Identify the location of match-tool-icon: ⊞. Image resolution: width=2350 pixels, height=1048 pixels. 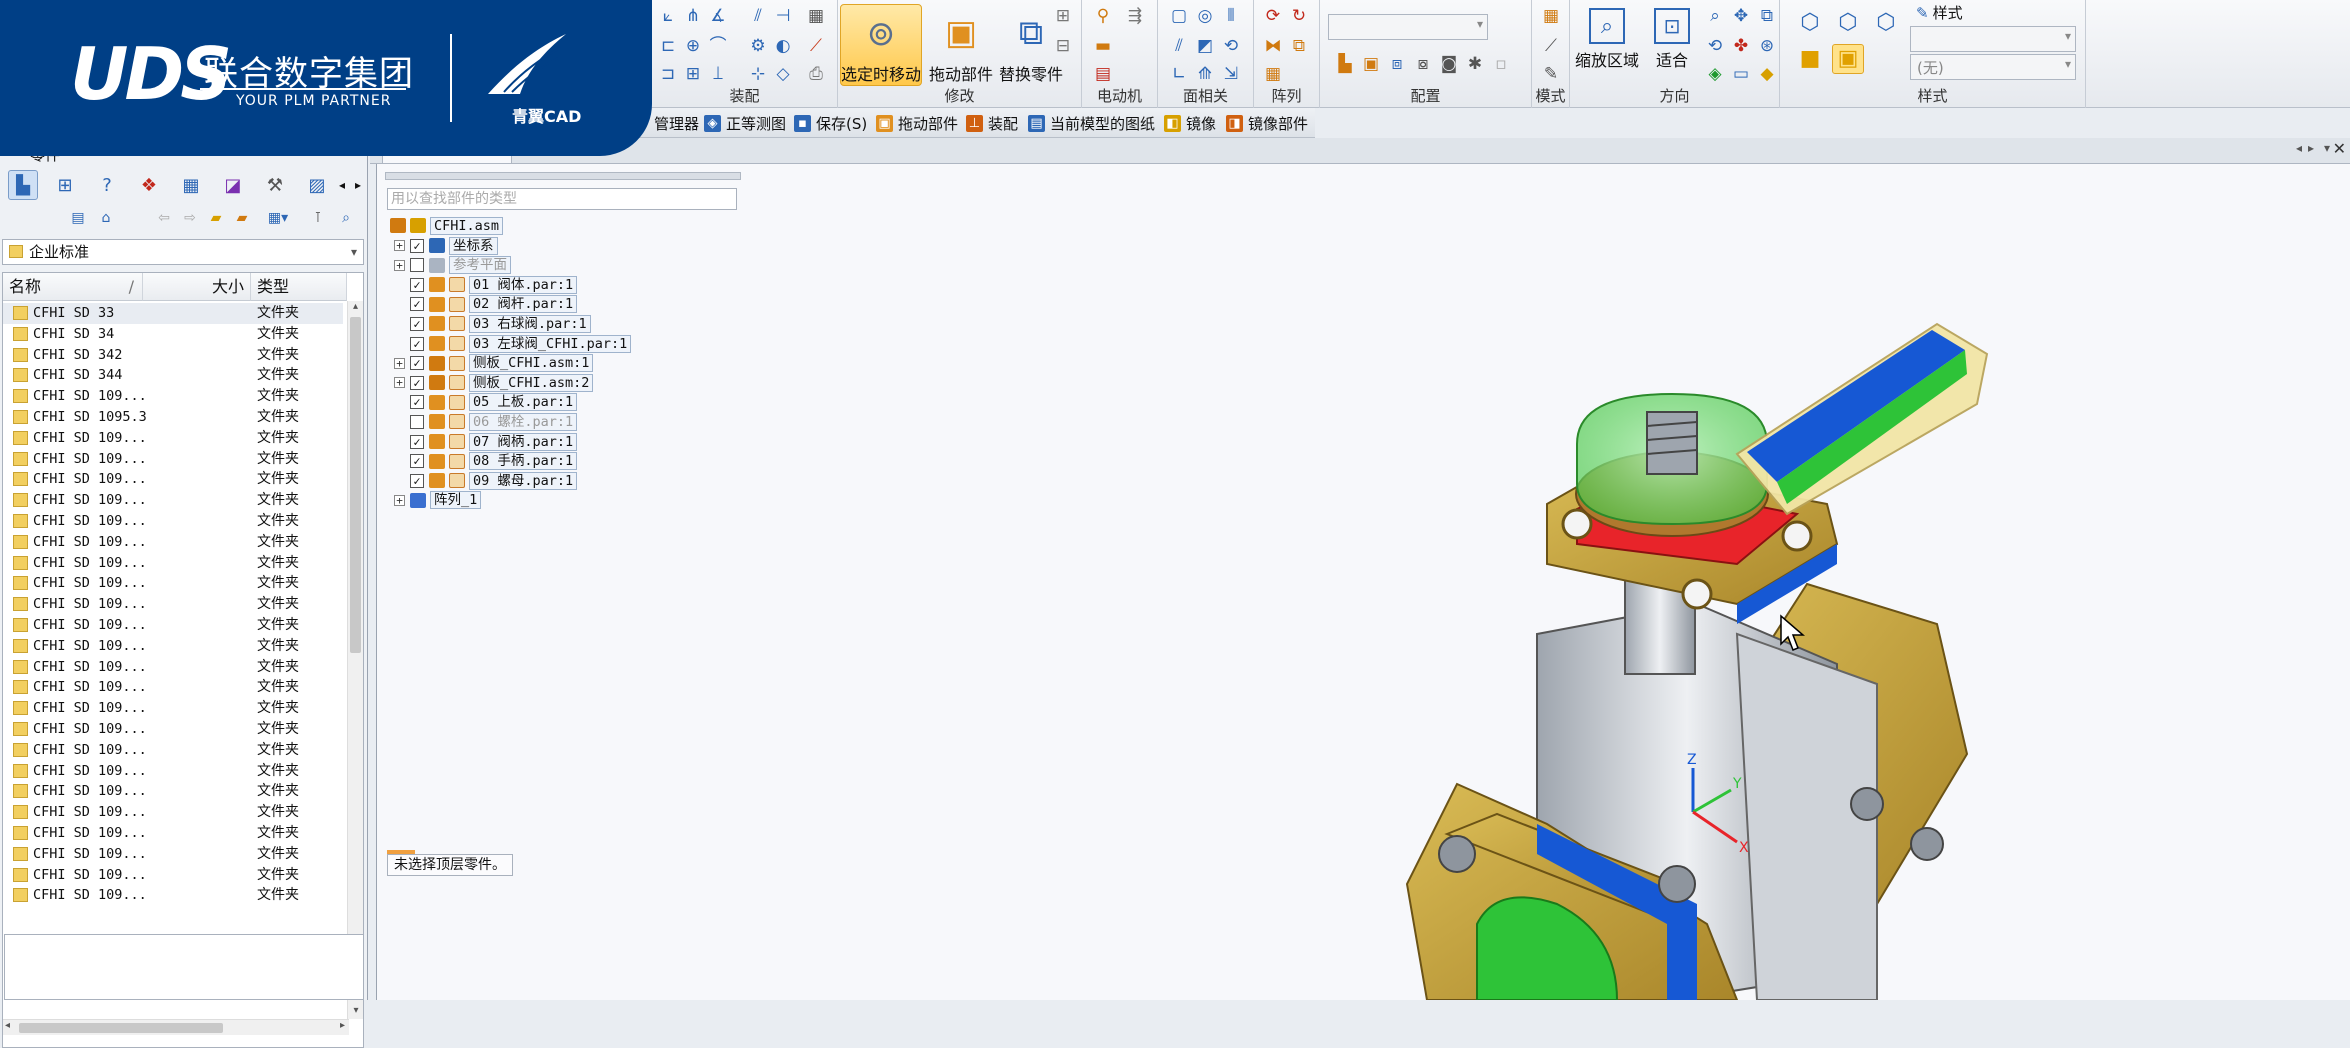
(693, 74).